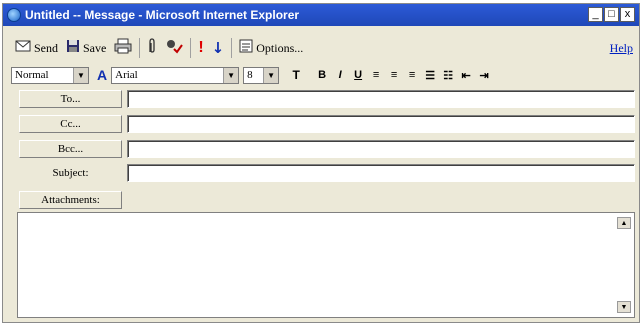 The image size is (644, 325). I want to click on align-right-icon: ≡, so click(412, 75).